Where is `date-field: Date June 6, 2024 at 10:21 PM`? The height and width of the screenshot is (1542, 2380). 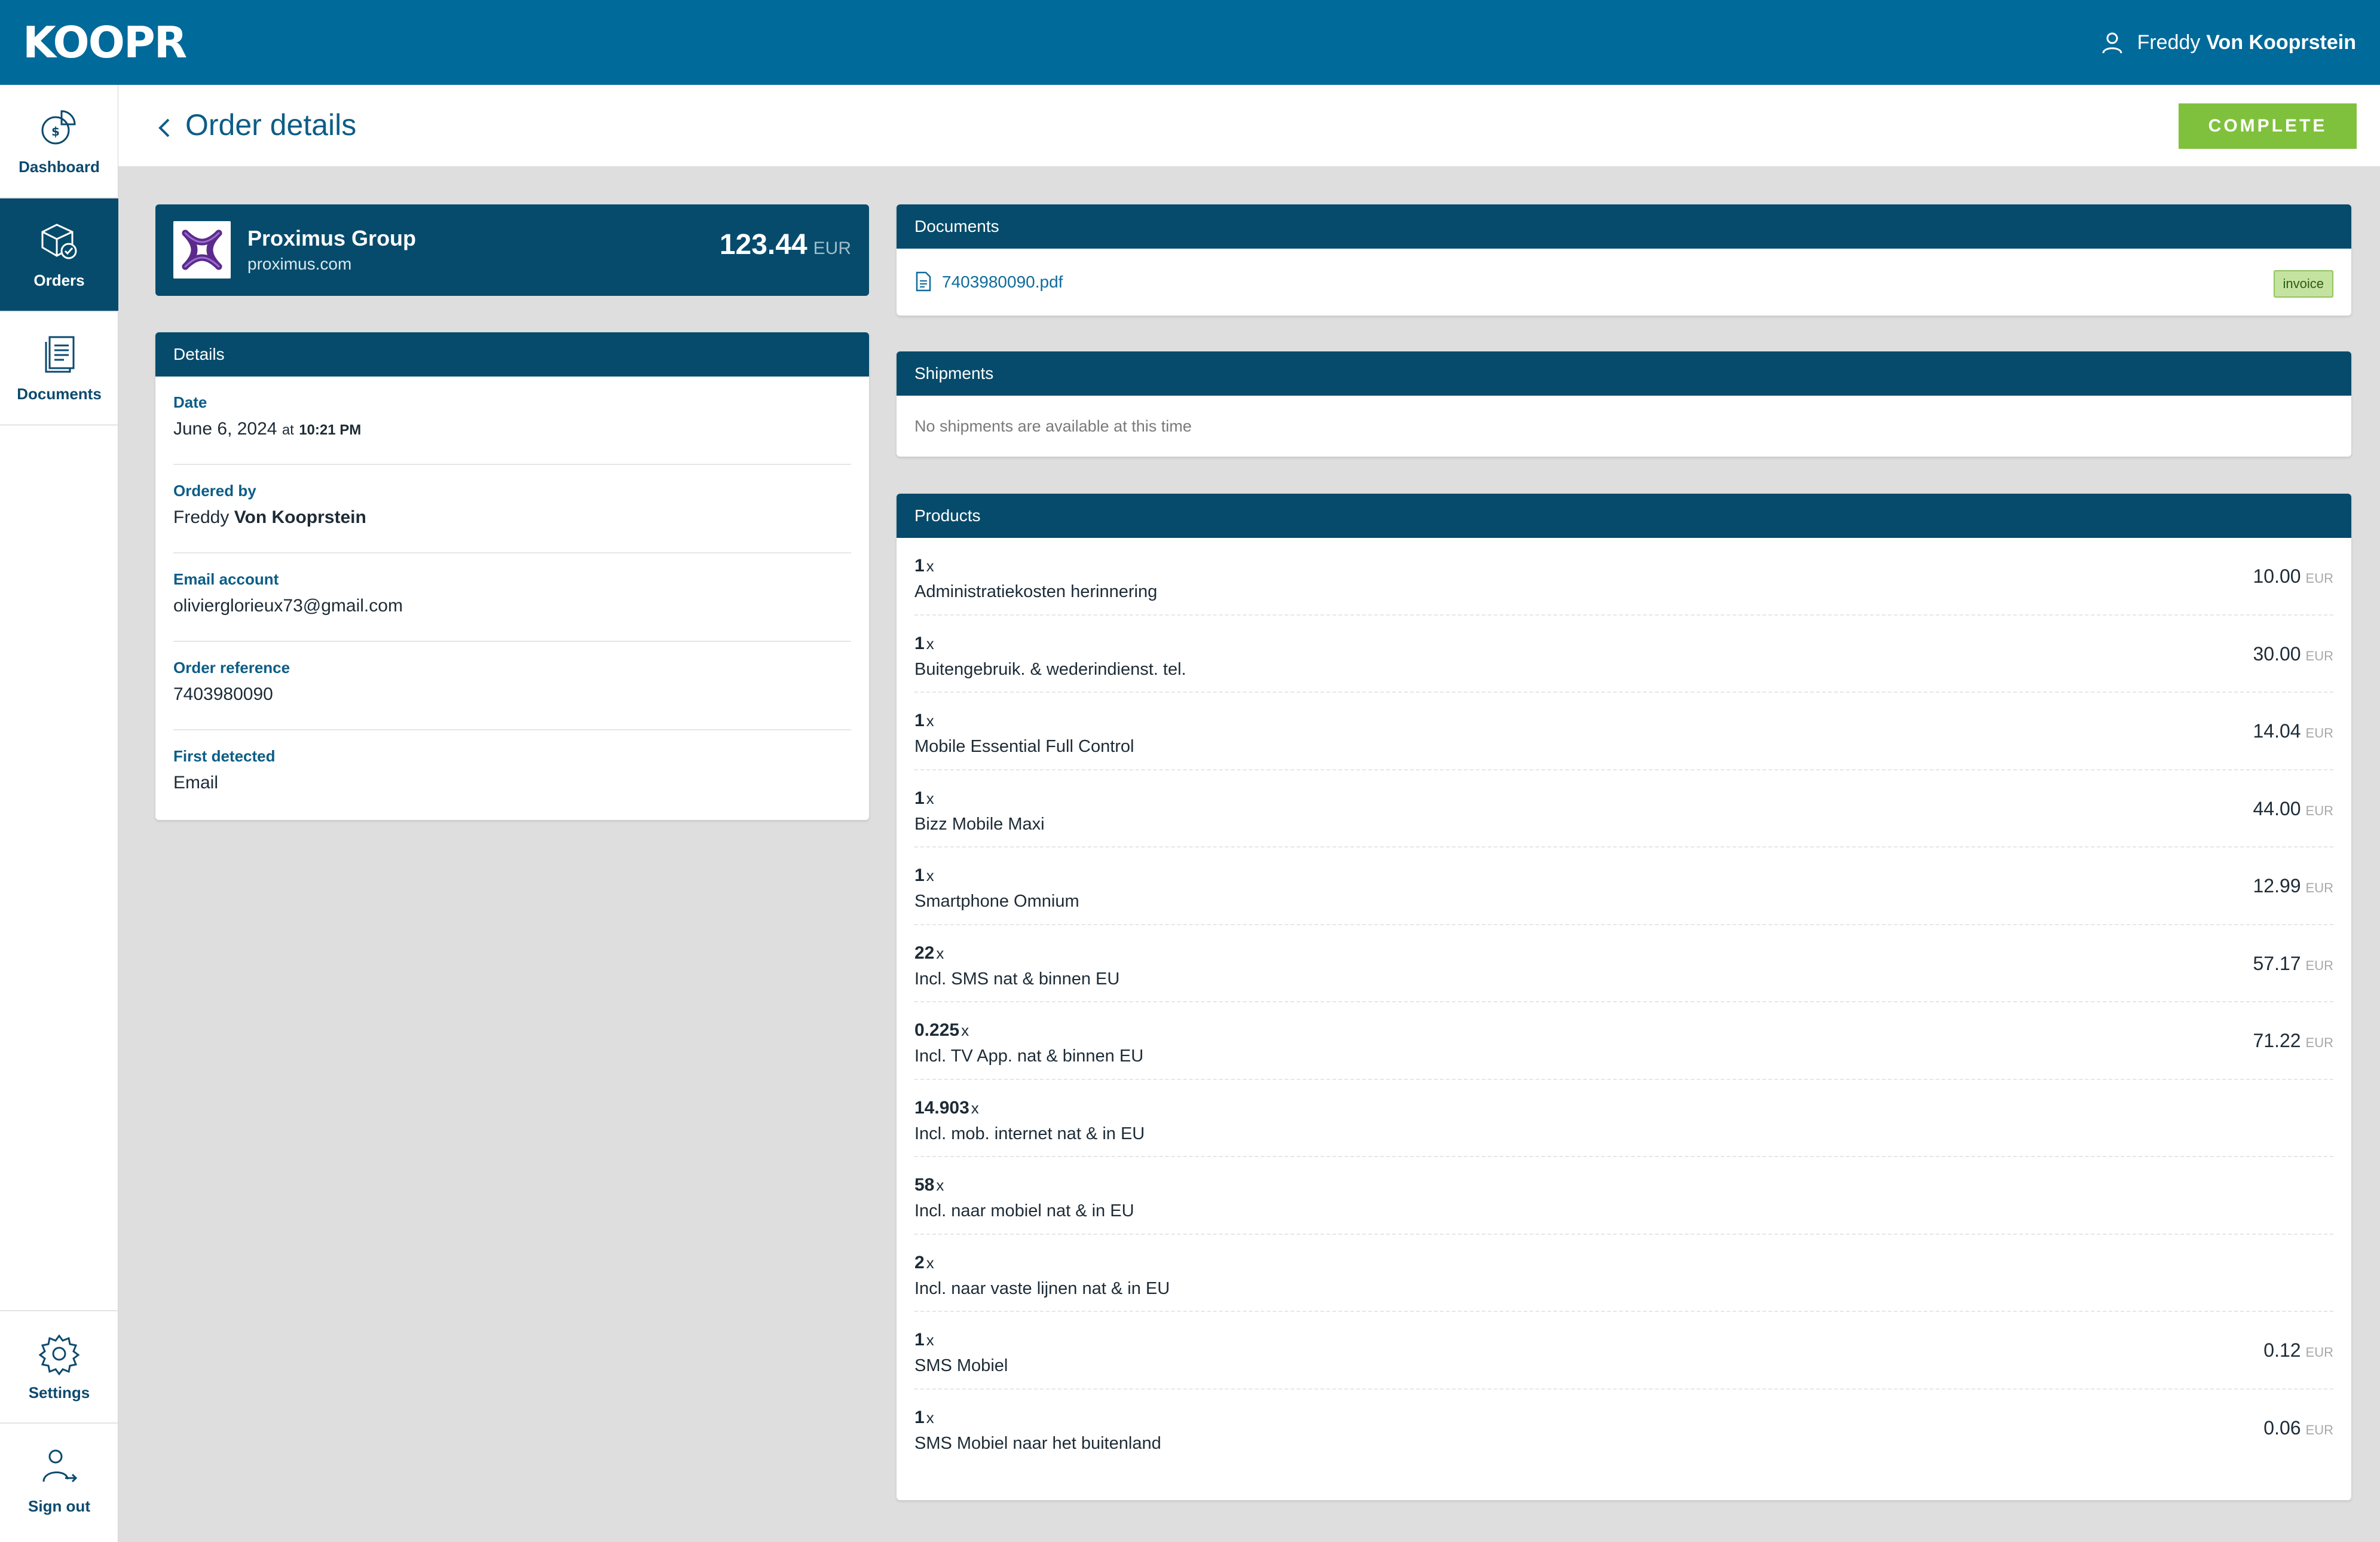
date-field: Date June 6, 2024 at 10:21 PM is located at coordinates (512, 421).